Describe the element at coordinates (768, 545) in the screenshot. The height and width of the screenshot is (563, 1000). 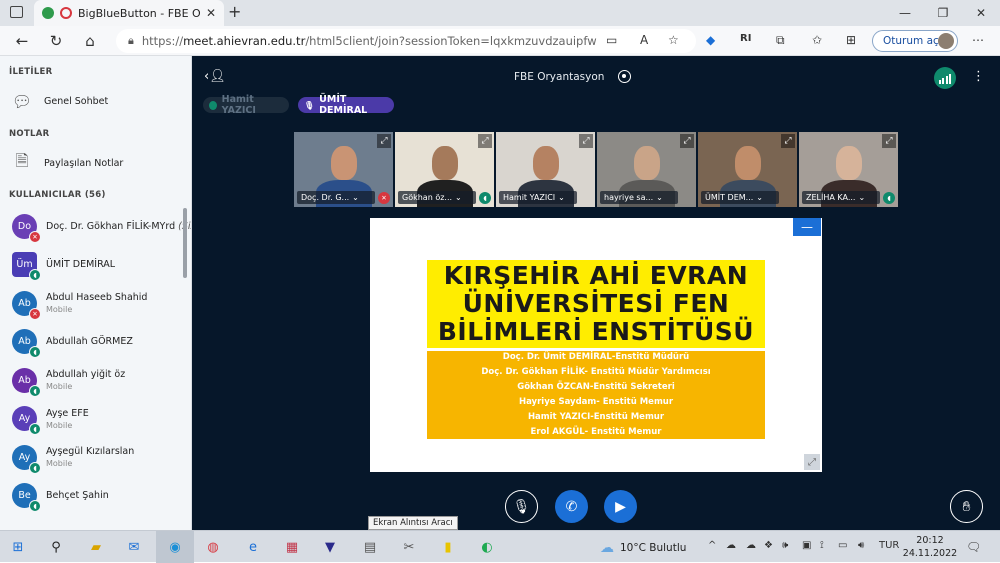
I see `dropbox-icon: ❖` at that location.